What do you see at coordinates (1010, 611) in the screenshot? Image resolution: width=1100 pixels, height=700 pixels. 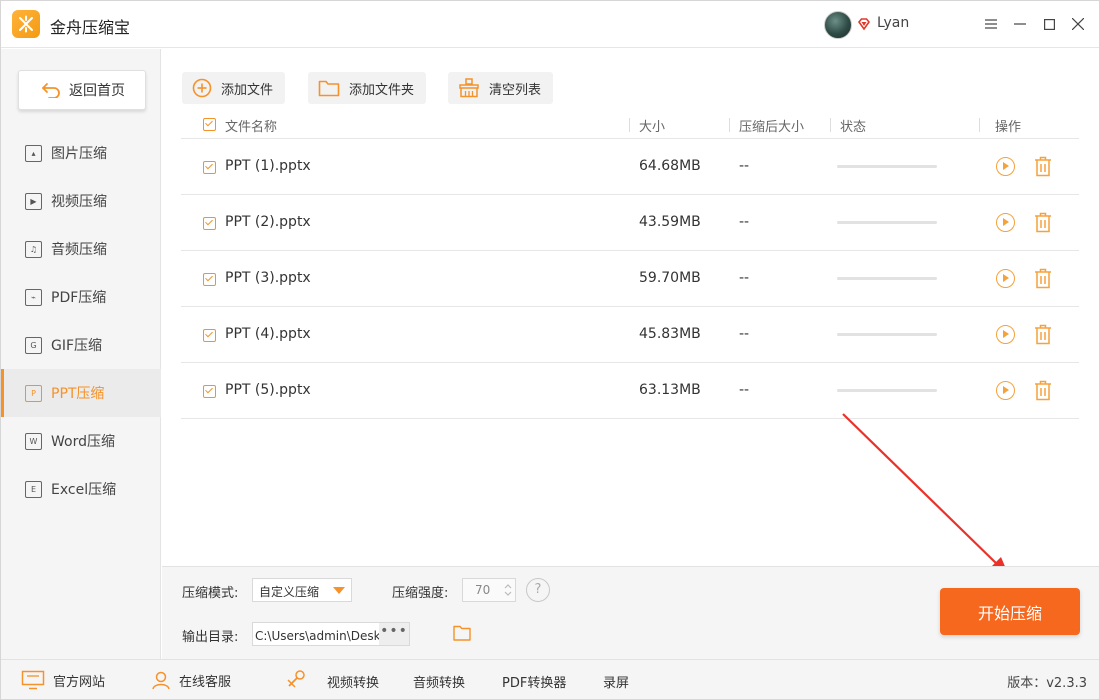 I see `start-compress-button: 开始压缩` at bounding box center [1010, 611].